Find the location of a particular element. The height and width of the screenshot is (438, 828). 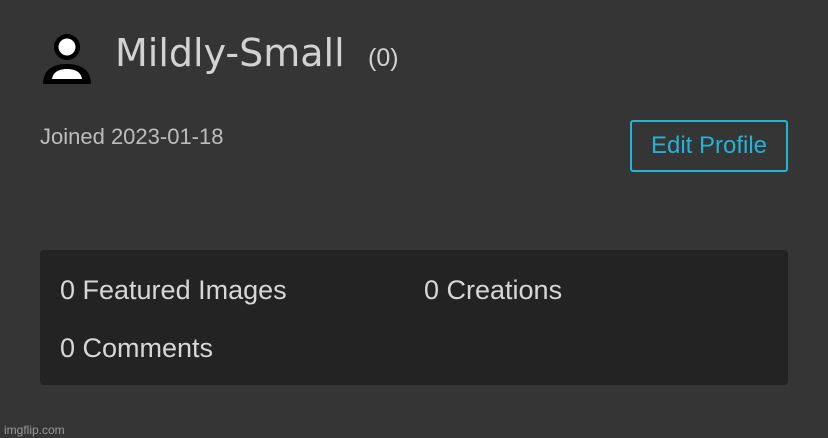

joined-date: Joined 2023-01-18 is located at coordinates (132, 136).